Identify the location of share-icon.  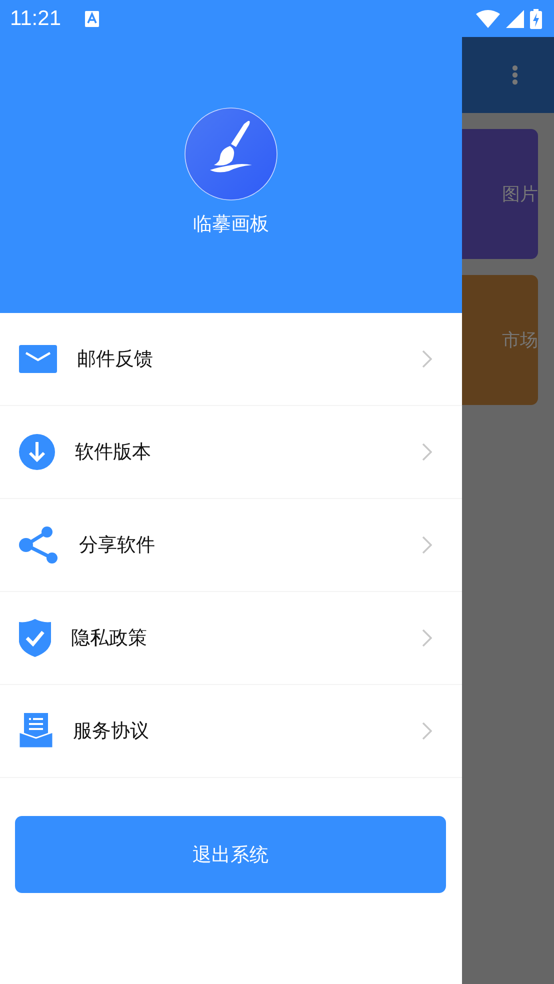
(39, 545).